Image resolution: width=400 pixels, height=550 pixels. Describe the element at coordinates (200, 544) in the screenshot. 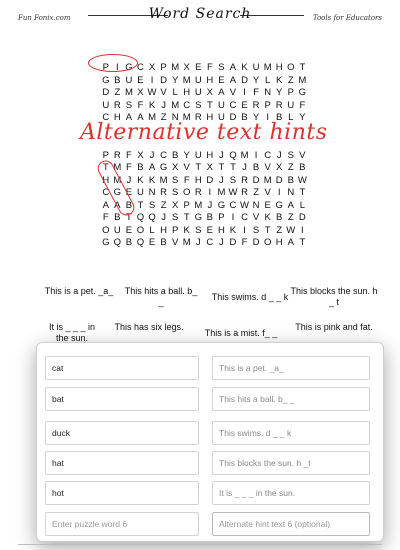

I see `footer-rule` at that location.